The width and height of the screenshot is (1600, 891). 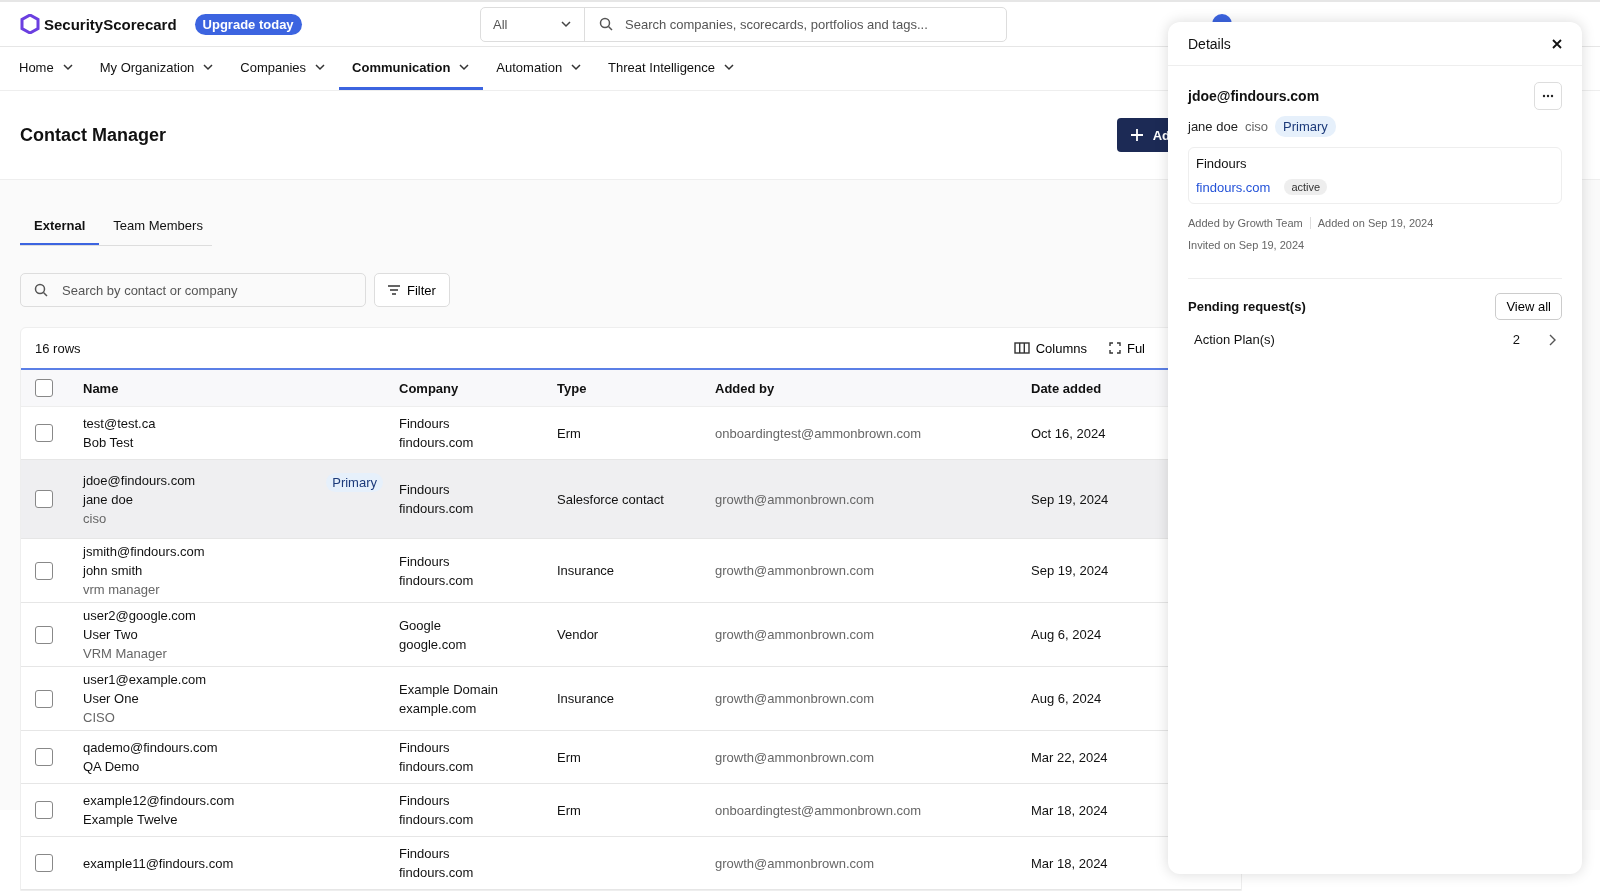 I want to click on table-row: jdoe@findours.com jane doe ciso Primary Findours findours.com Salesforce contact growth@ammonbrown.com Sep 19, 2024, so click(x=631, y=499).